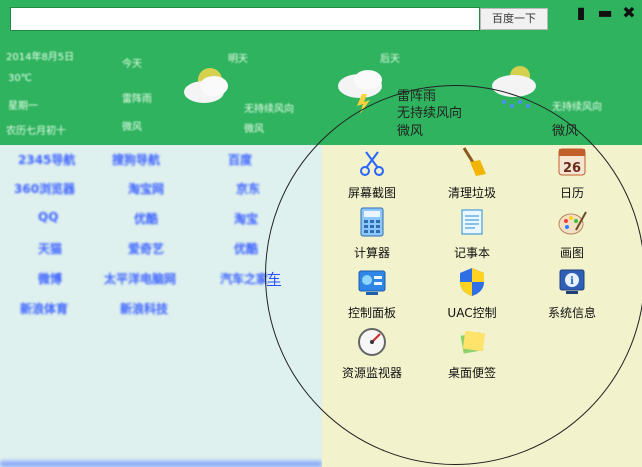  I want to click on cloud-sun-icon, so click(208, 86).